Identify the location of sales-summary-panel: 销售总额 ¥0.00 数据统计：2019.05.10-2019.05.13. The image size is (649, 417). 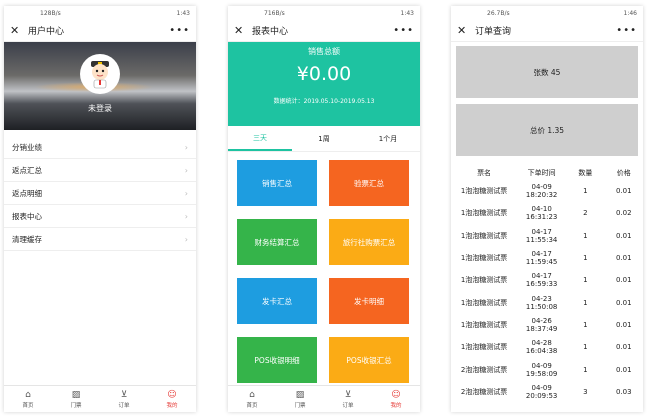
(324, 84).